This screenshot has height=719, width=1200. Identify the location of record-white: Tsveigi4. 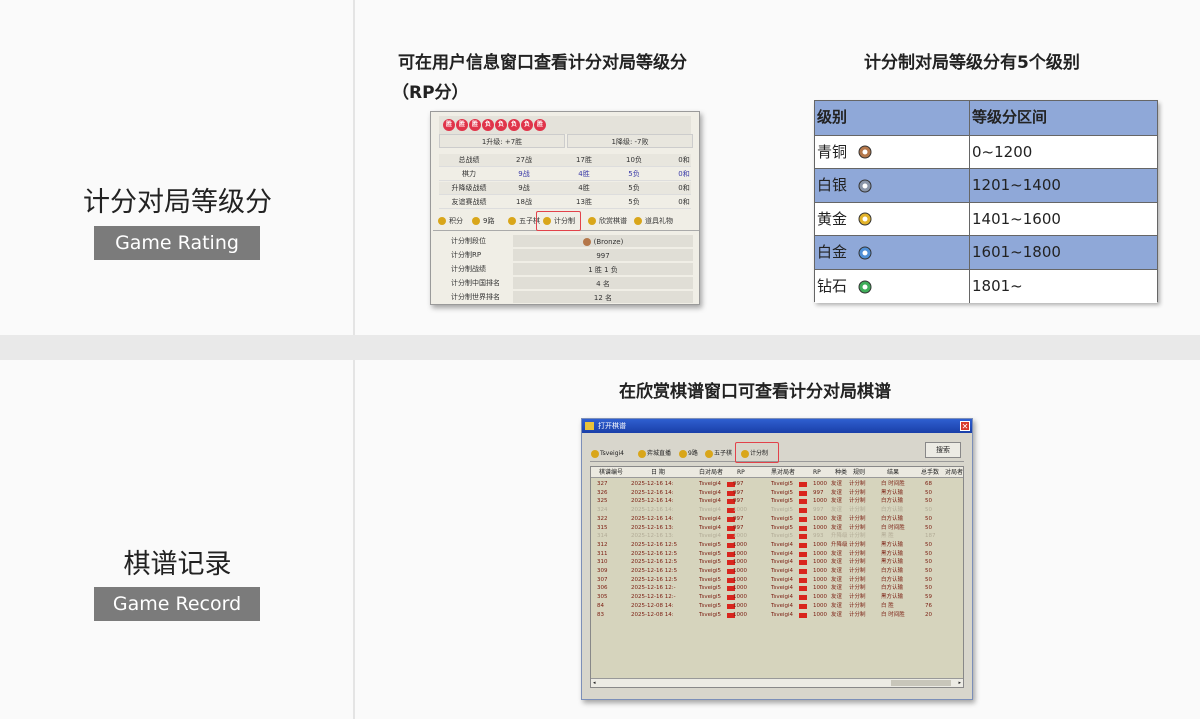
(710, 518).